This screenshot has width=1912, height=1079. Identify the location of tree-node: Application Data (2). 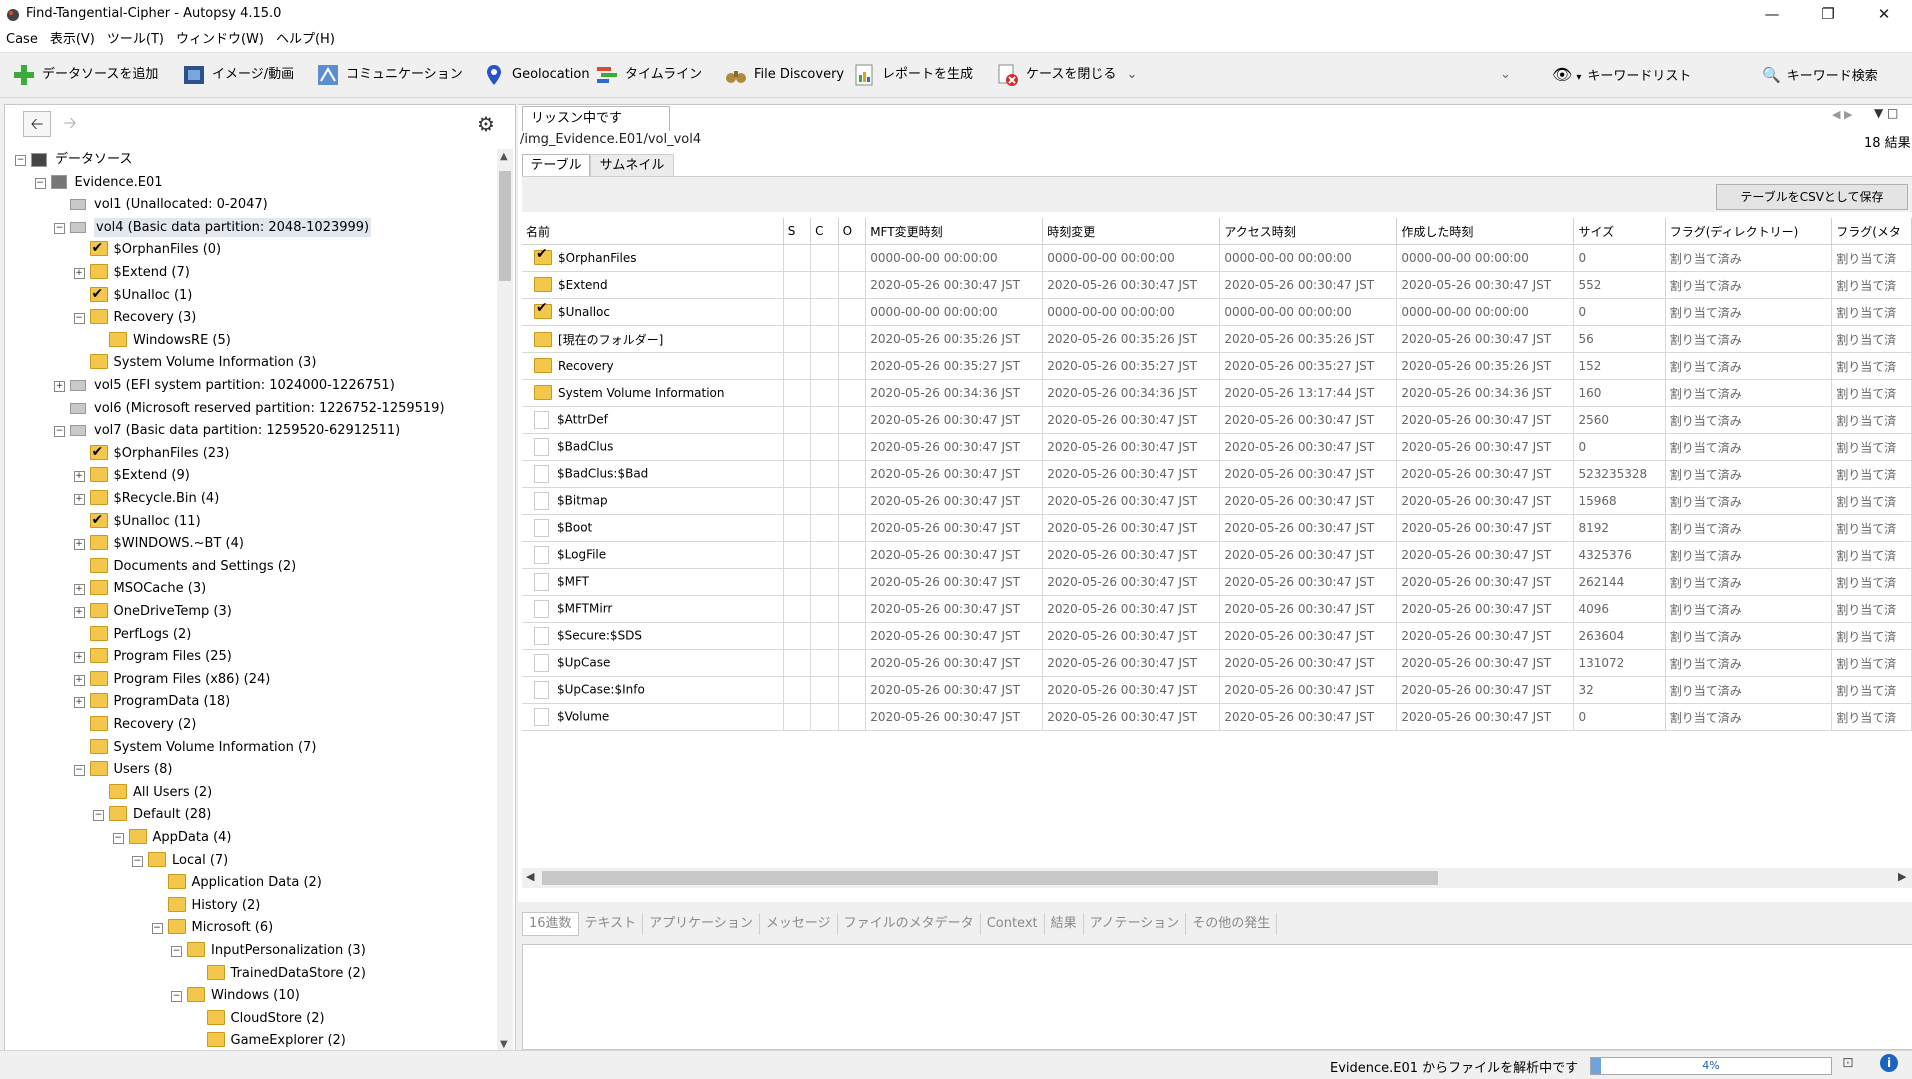
(244, 883).